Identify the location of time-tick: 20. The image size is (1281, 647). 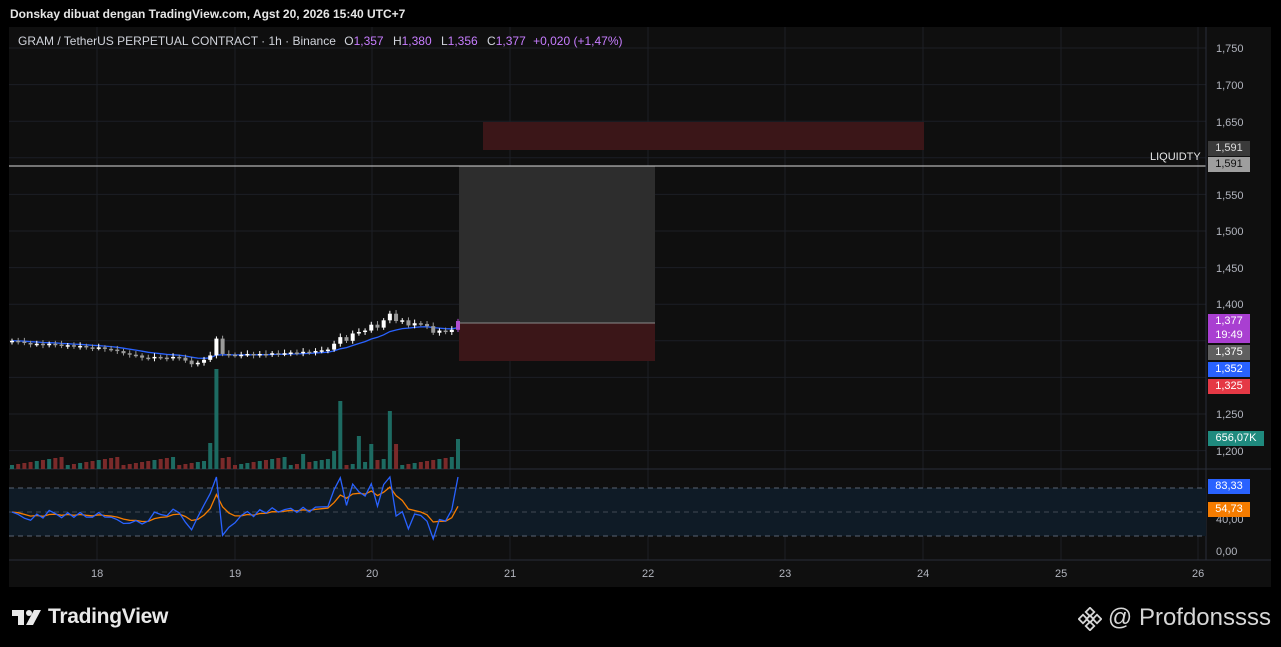
(372, 574).